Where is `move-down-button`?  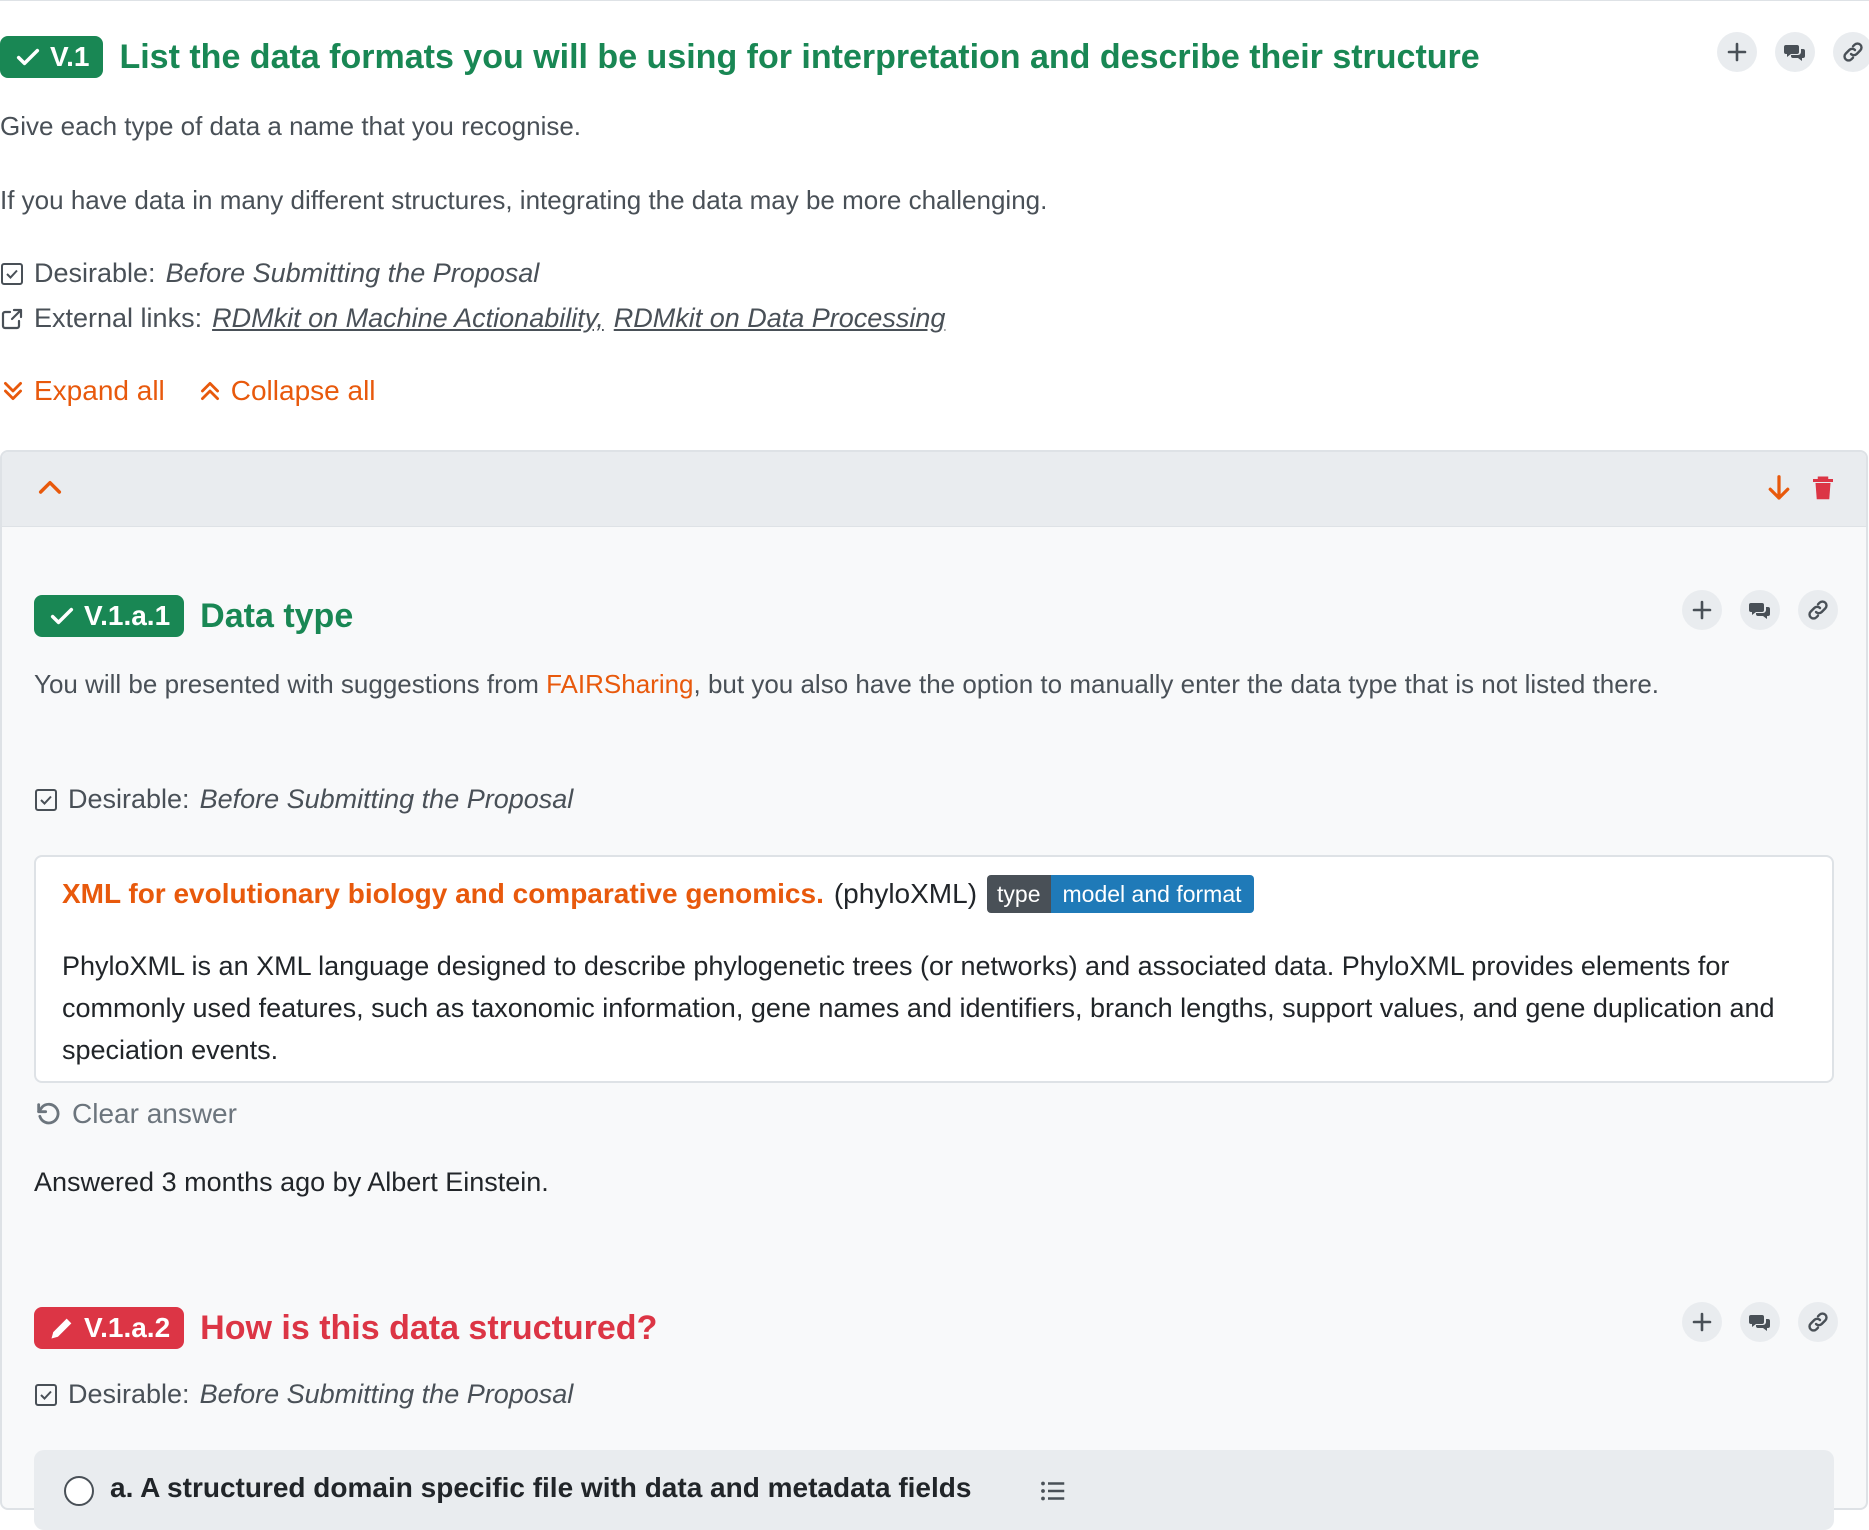
move-down-button is located at coordinates (1779, 488).